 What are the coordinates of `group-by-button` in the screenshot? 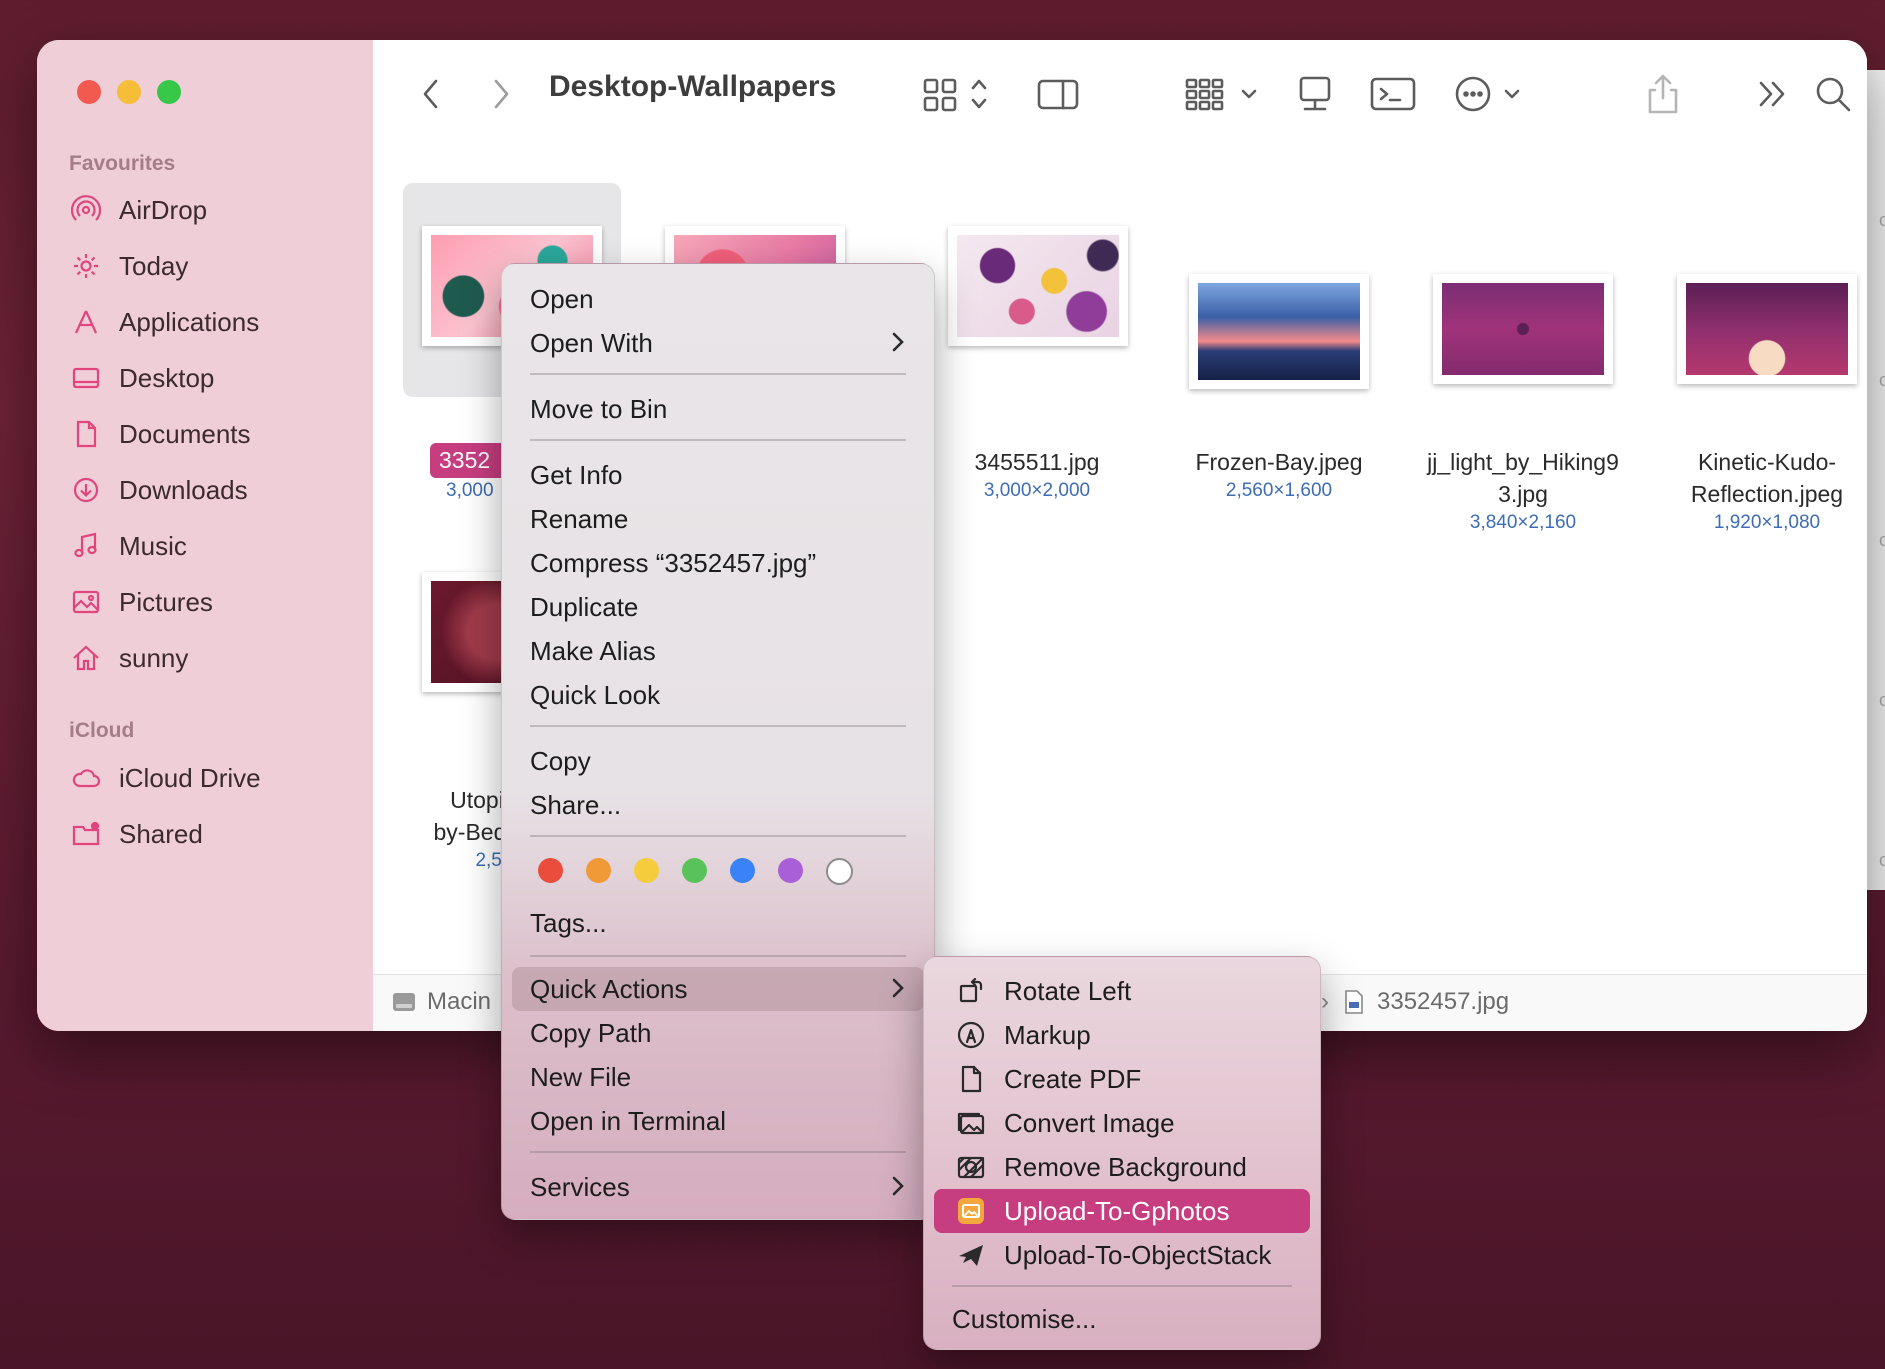 It's located at (1225, 94).